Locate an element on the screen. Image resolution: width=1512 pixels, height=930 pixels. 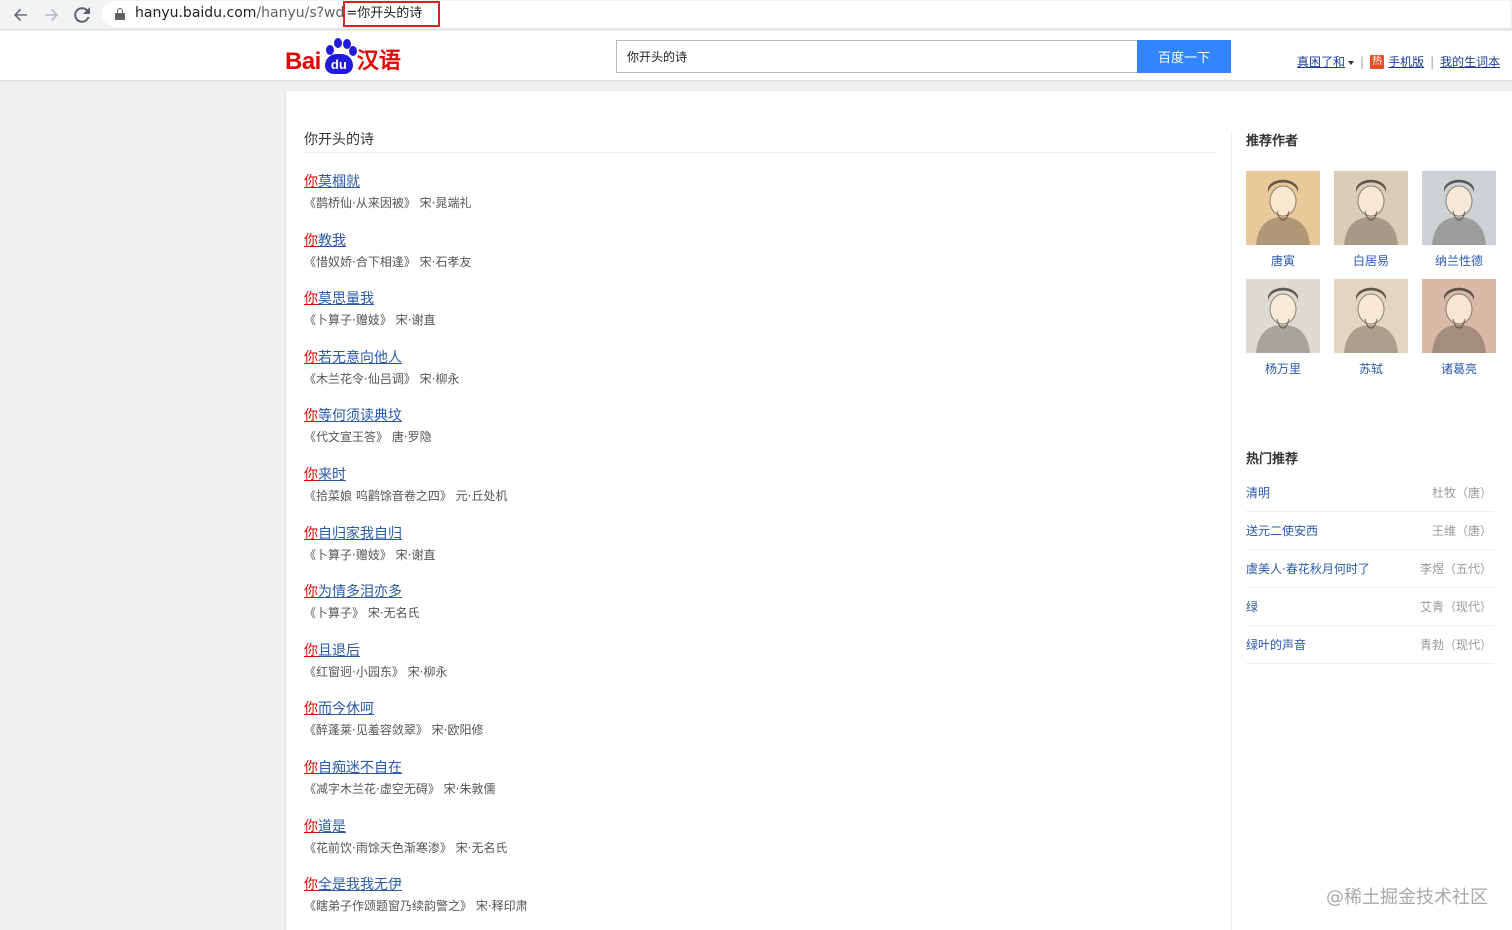
poem-source: 《鹊桥仙·从来因被》 宋·晁端礼 is located at coordinates (388, 203).